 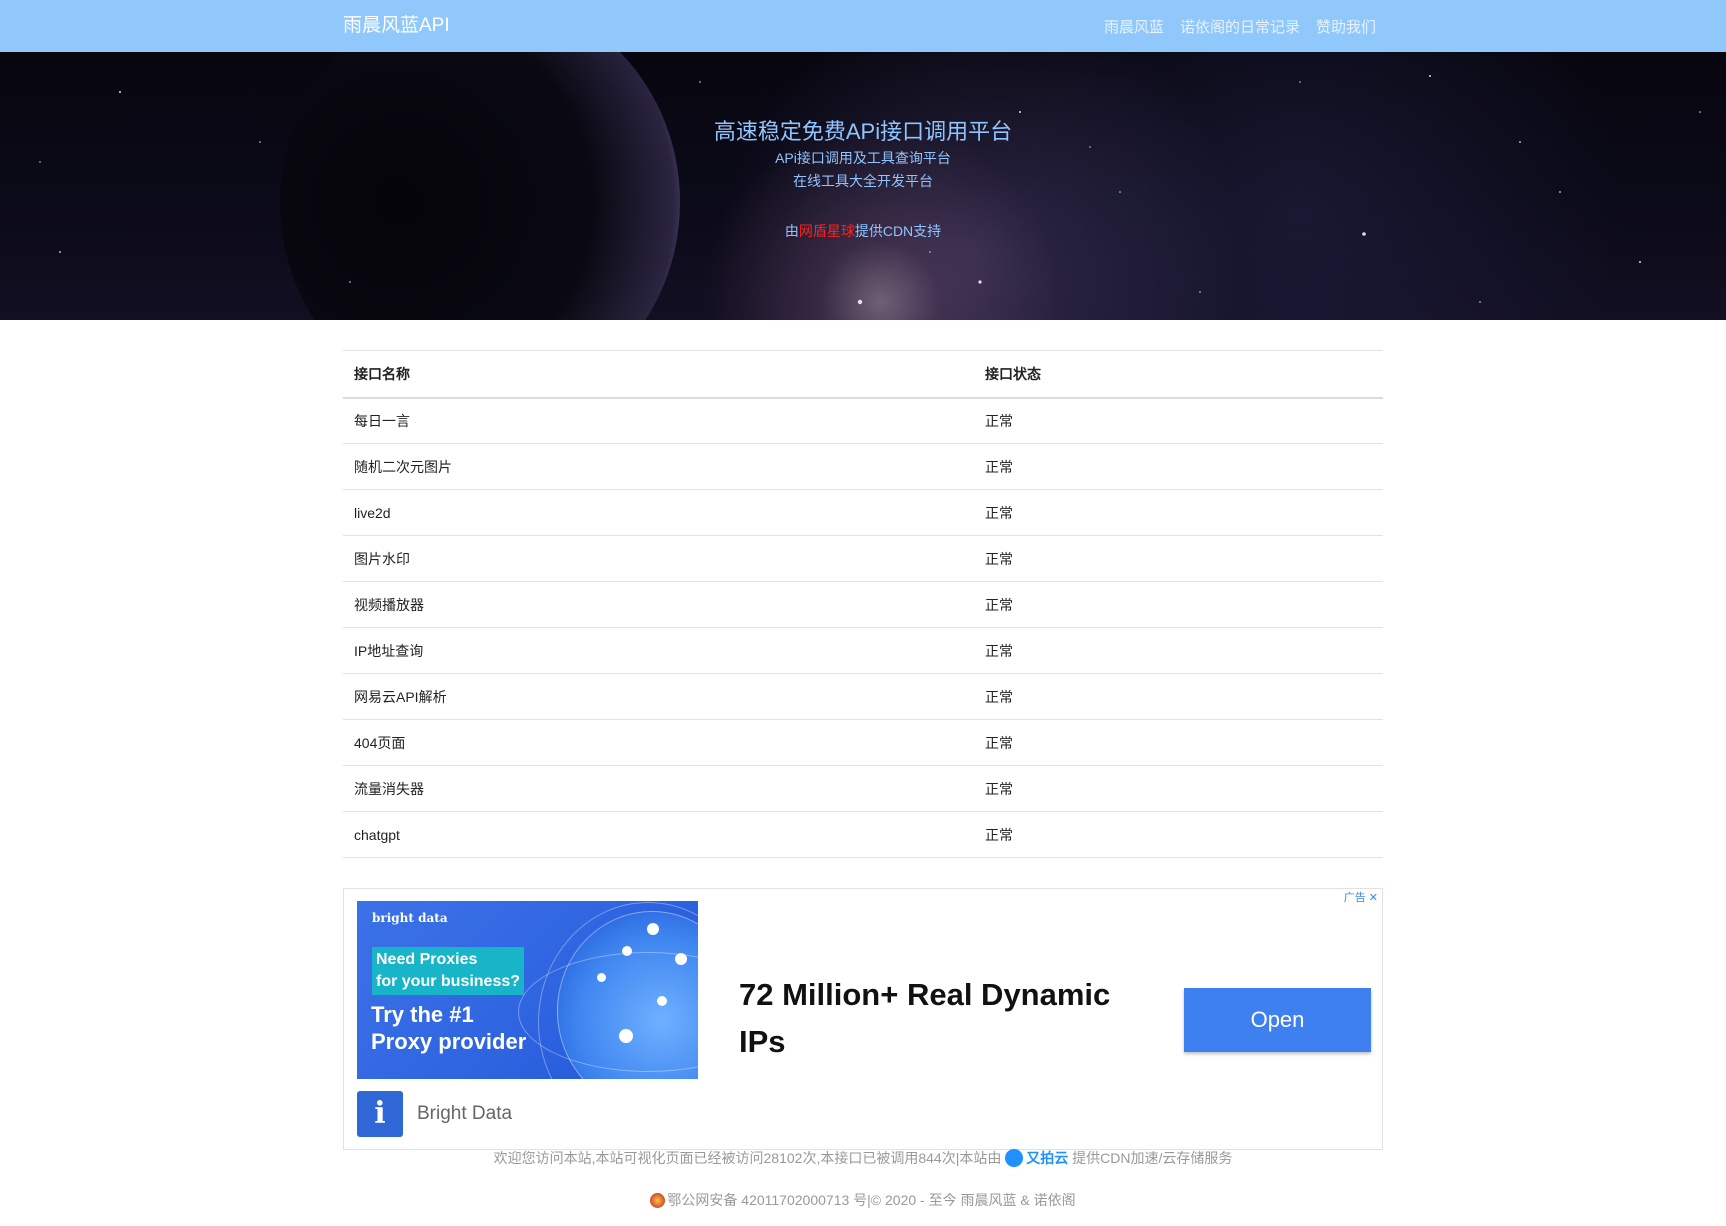 I want to click on table-header-row: 接口名称 接口状态, so click(x=863, y=374).